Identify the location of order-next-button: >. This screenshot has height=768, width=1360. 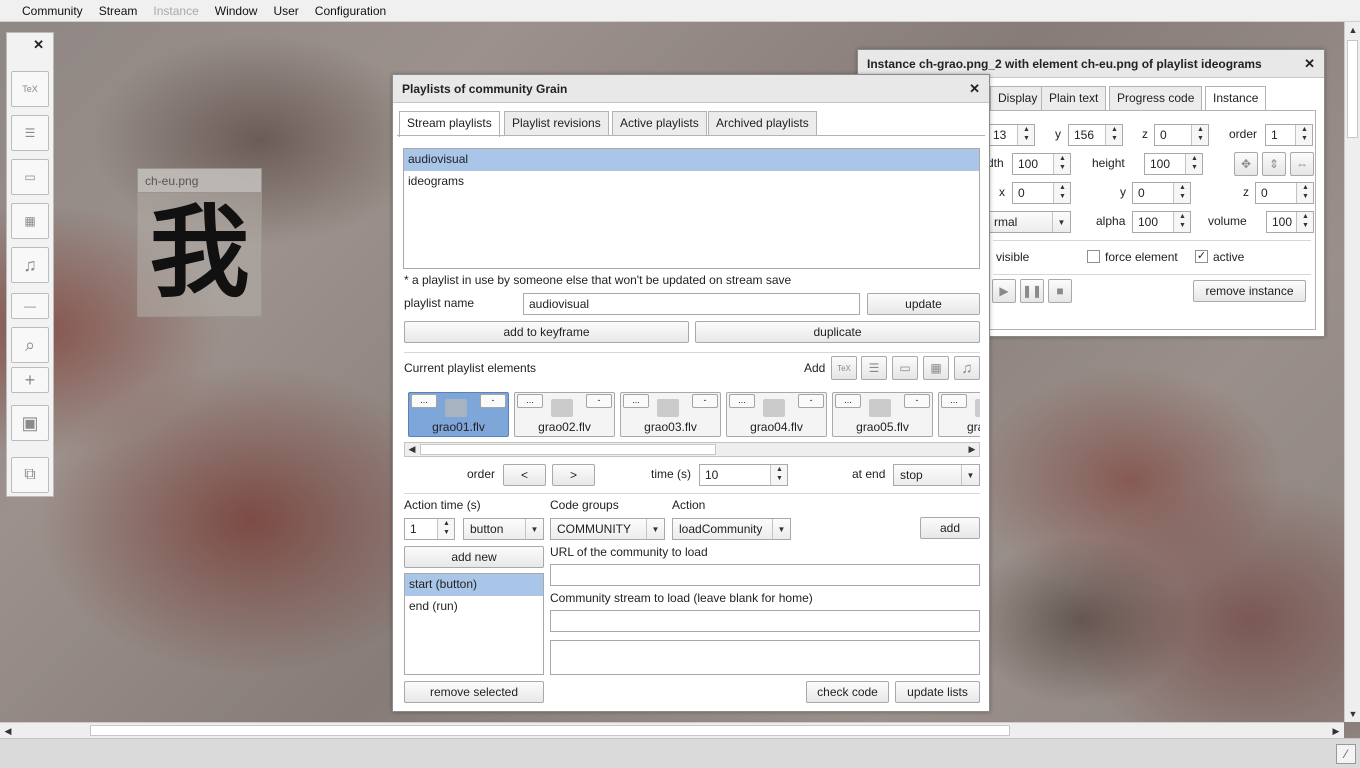
(573, 475).